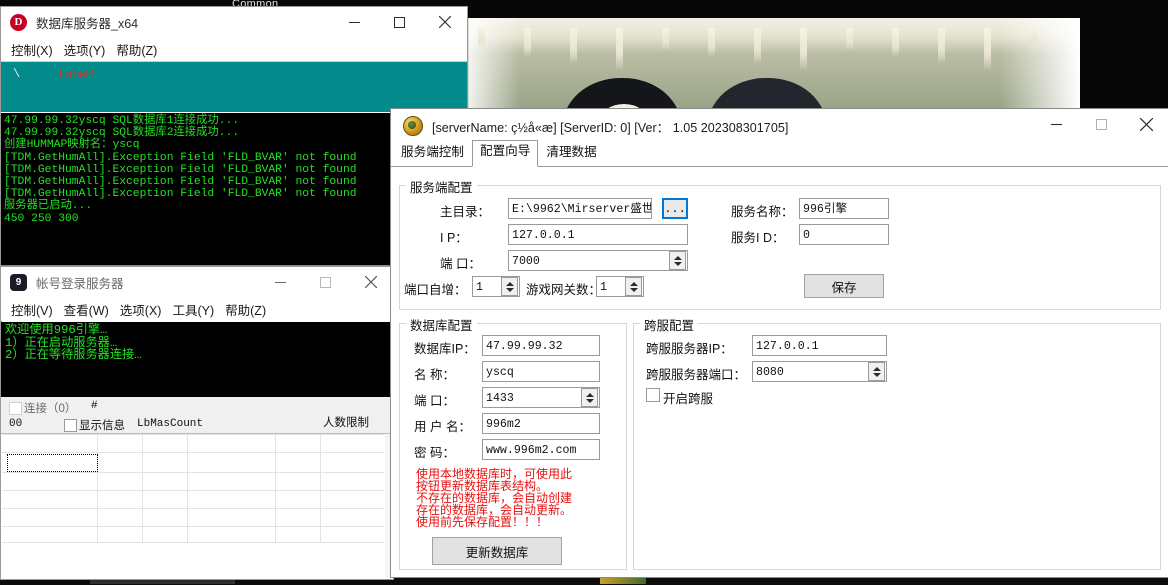 Image resolution: width=1168 pixels, height=585 pixels. Describe the element at coordinates (193, 505) in the screenshot. I see `connection-table` at that location.